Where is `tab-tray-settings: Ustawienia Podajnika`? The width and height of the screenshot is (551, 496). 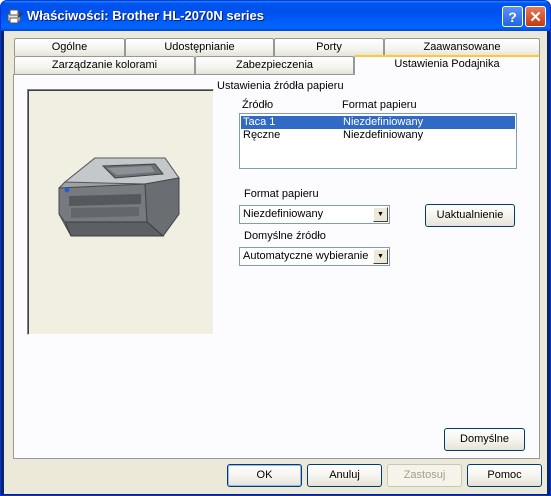 tab-tray-settings: Ustawienia Podajnika is located at coordinates (447, 65).